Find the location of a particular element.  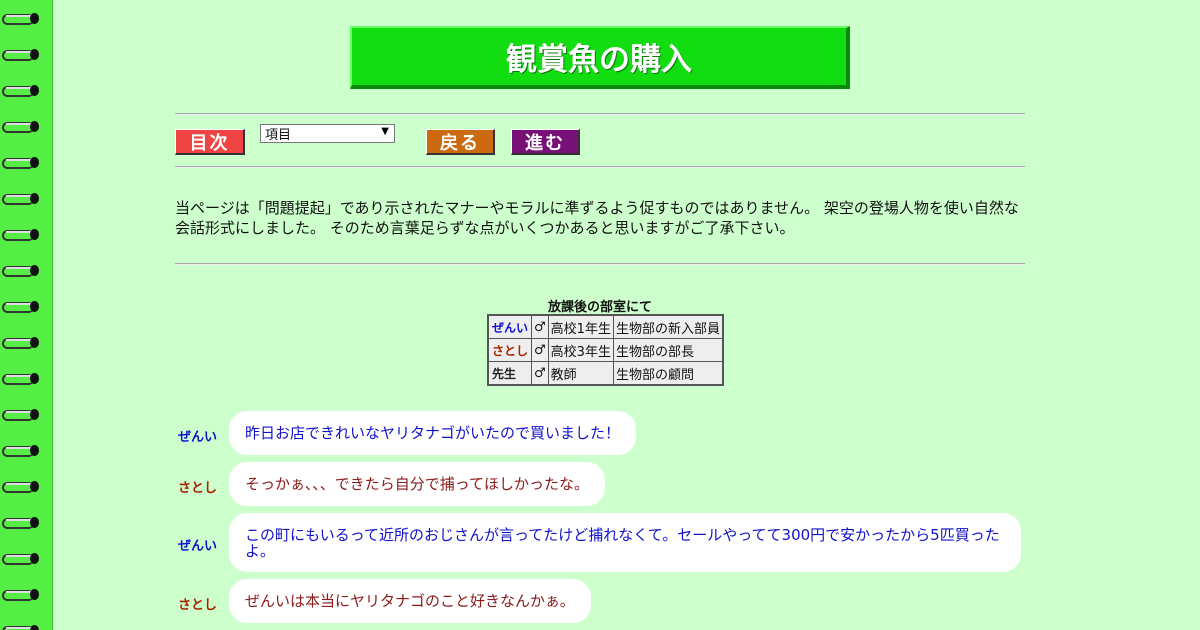

cast-role: 生物部の顧問 is located at coordinates (668, 373).